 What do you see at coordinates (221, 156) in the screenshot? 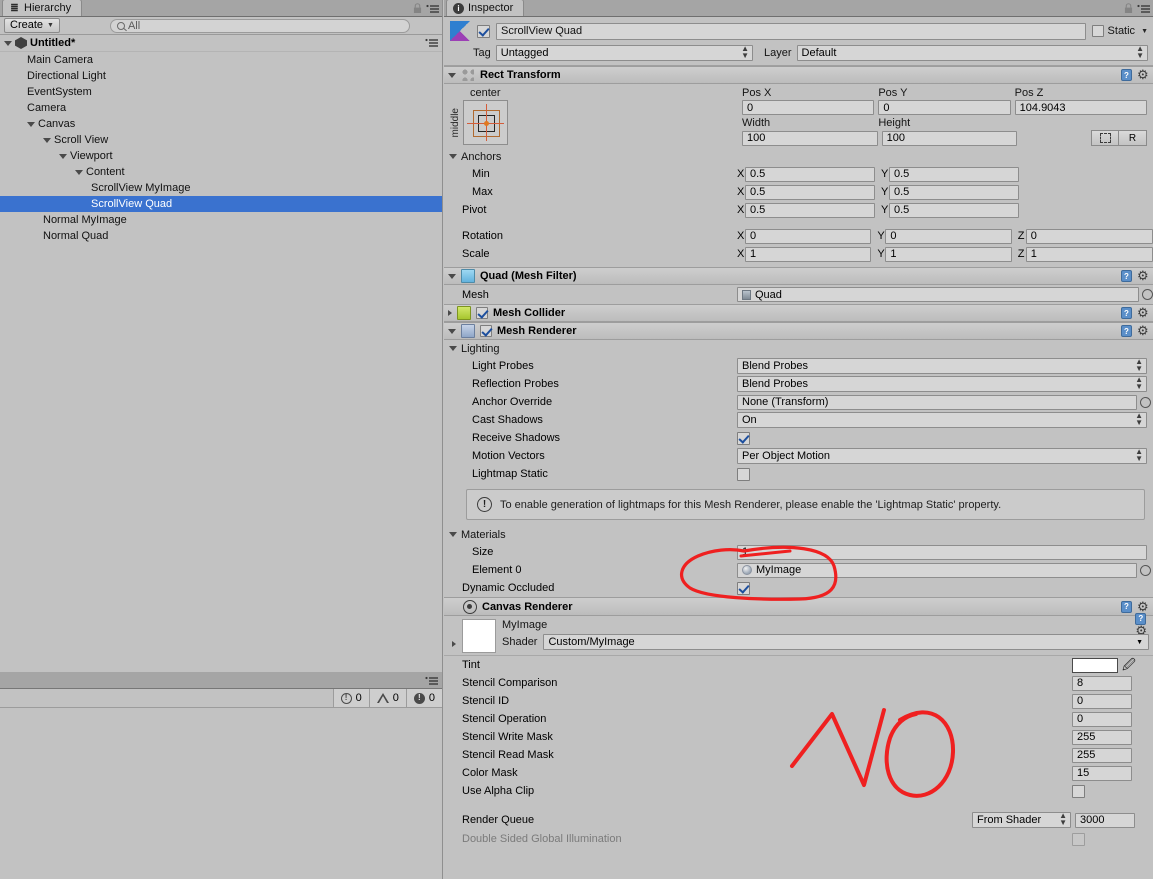
I see `hierarchy-item-viewport: Viewport` at bounding box center [221, 156].